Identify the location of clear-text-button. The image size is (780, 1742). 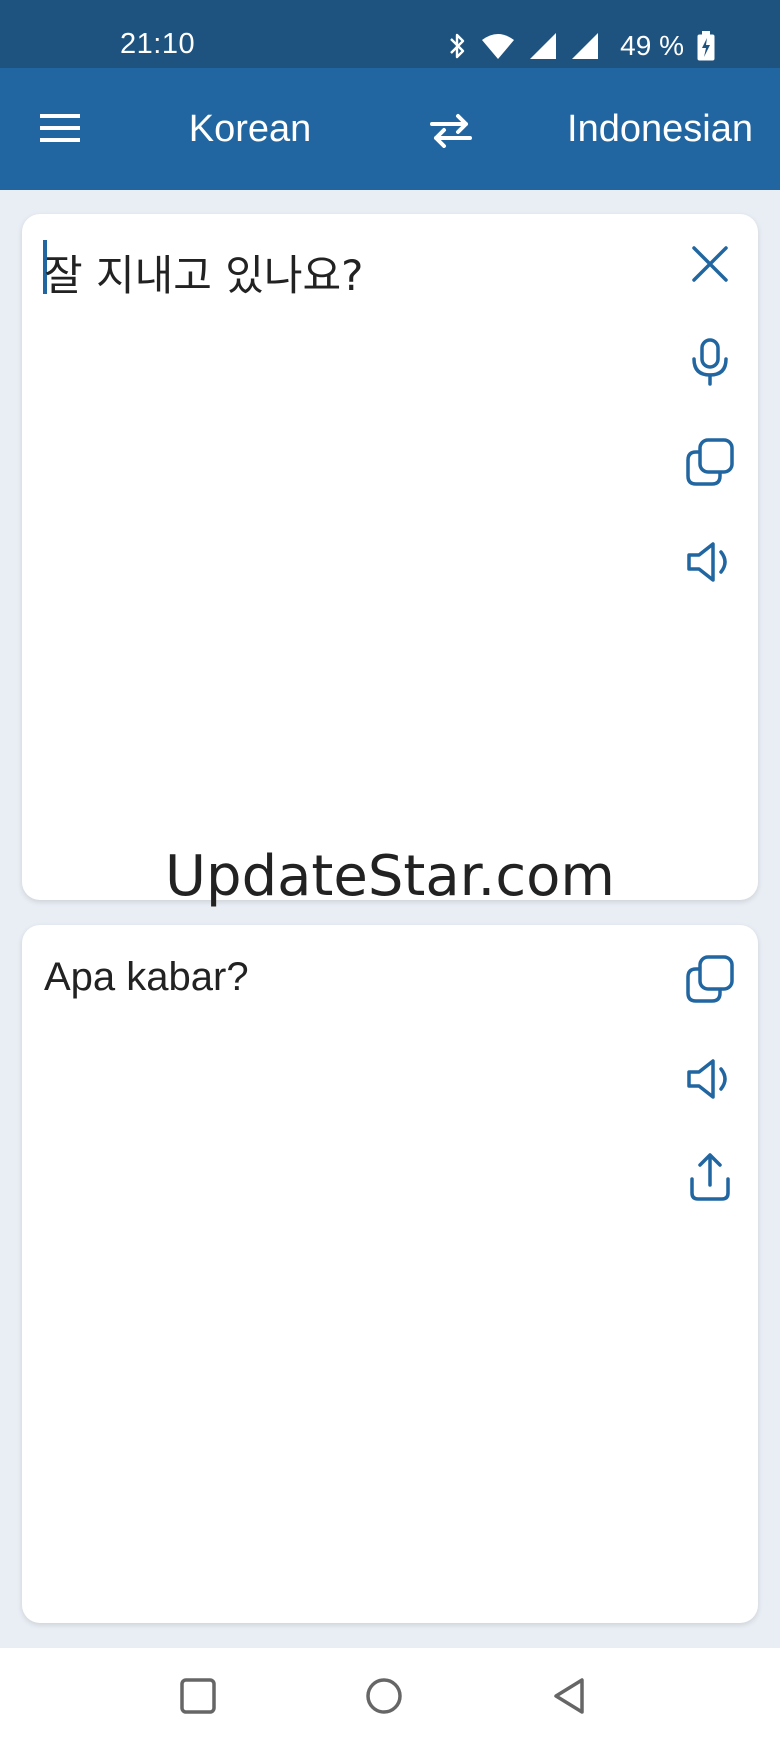
(710, 264).